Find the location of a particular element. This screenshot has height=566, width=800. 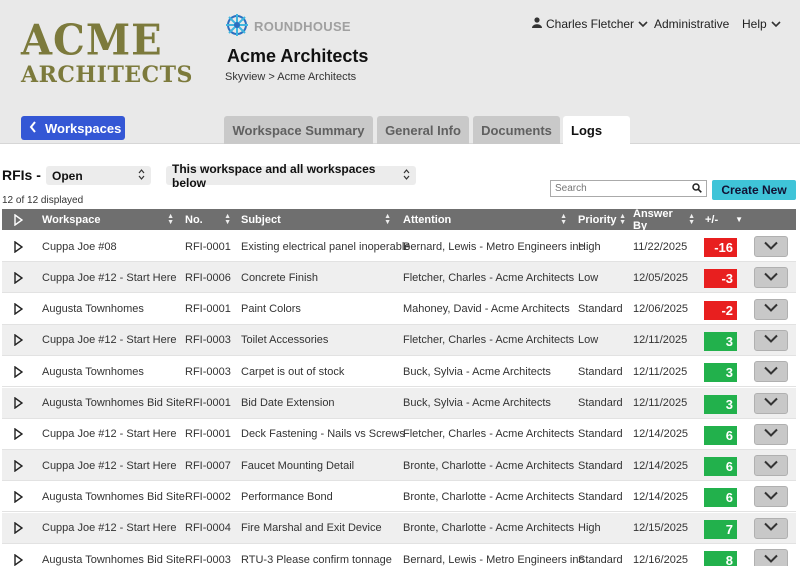

create-new-button: Create New is located at coordinates (754, 190).